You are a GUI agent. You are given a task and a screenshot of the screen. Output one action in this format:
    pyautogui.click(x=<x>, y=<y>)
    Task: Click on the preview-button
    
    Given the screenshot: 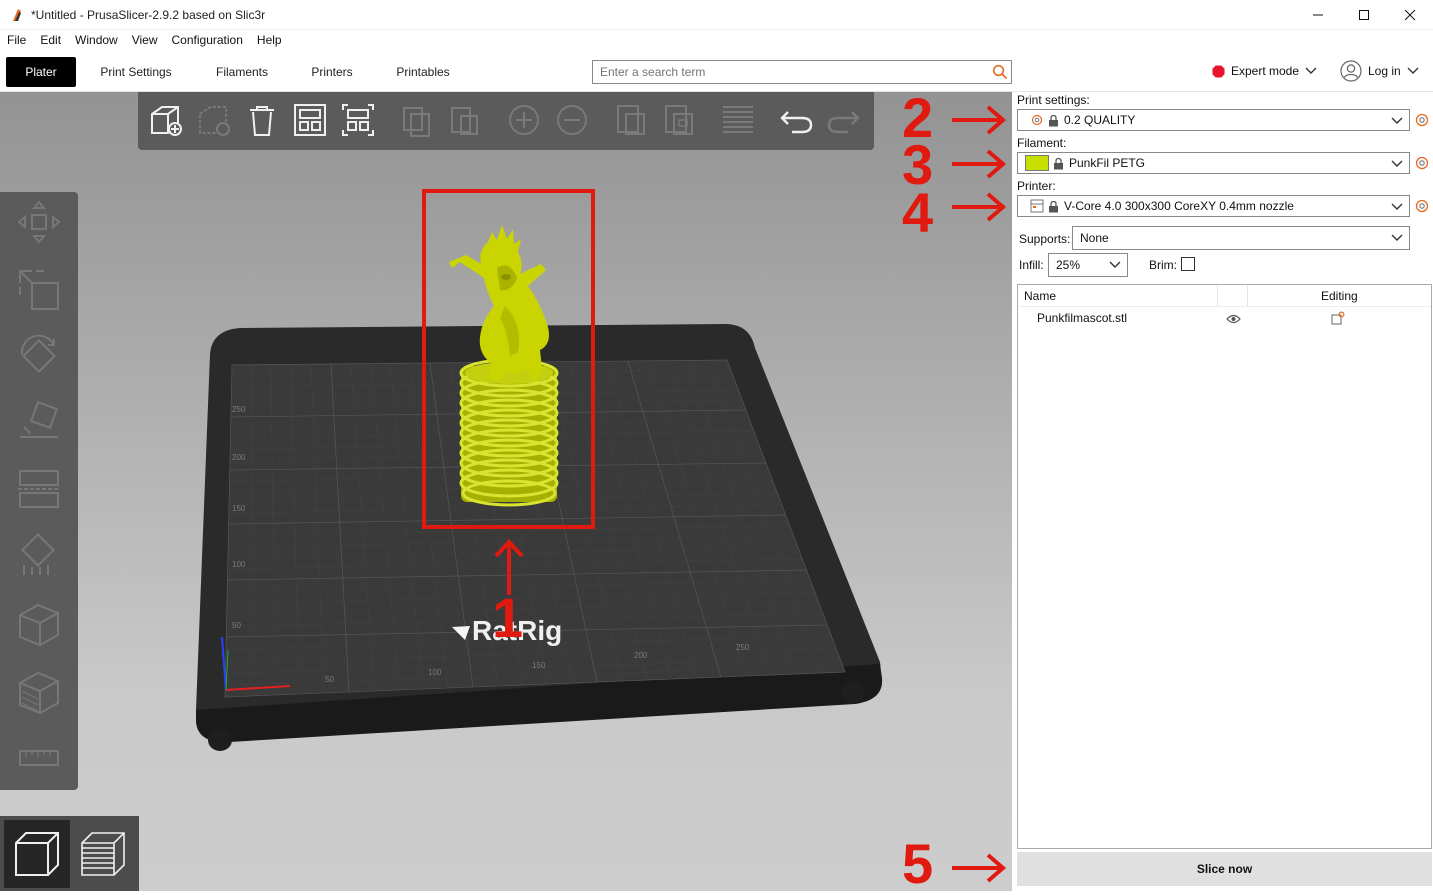 What is the action you would take?
    pyautogui.click(x=103, y=854)
    